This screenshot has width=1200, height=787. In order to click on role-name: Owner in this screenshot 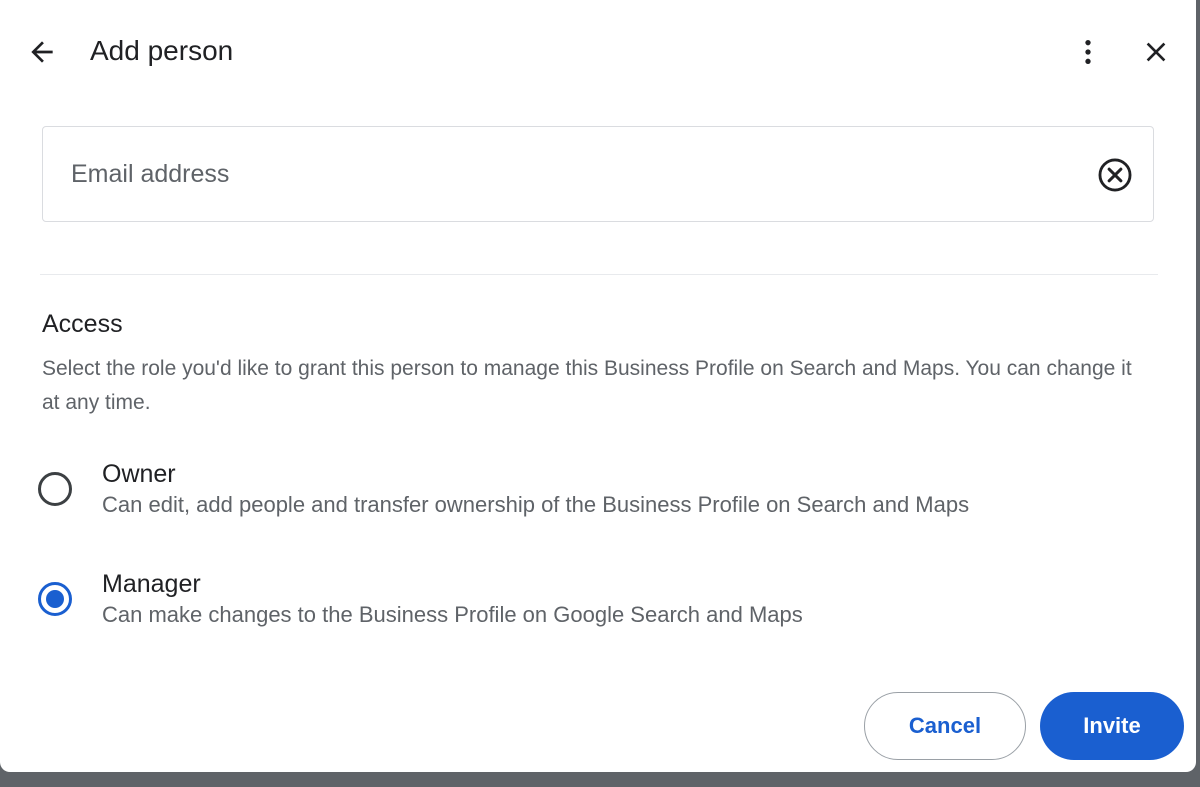, I will do `click(139, 474)`.